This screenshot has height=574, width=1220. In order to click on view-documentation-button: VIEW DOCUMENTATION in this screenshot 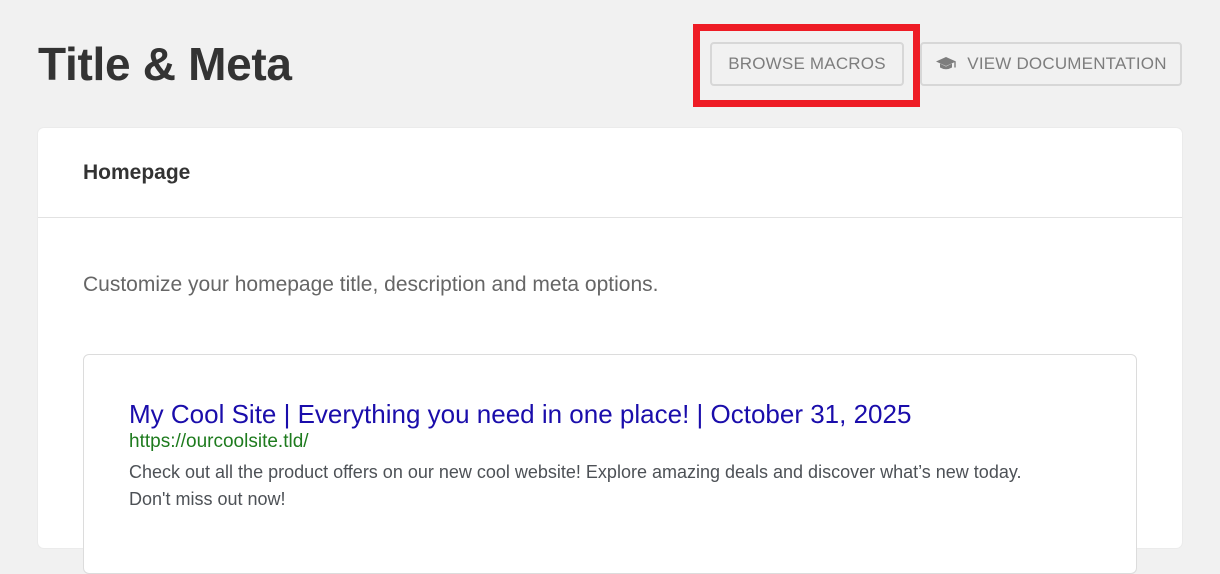, I will do `click(1051, 64)`.